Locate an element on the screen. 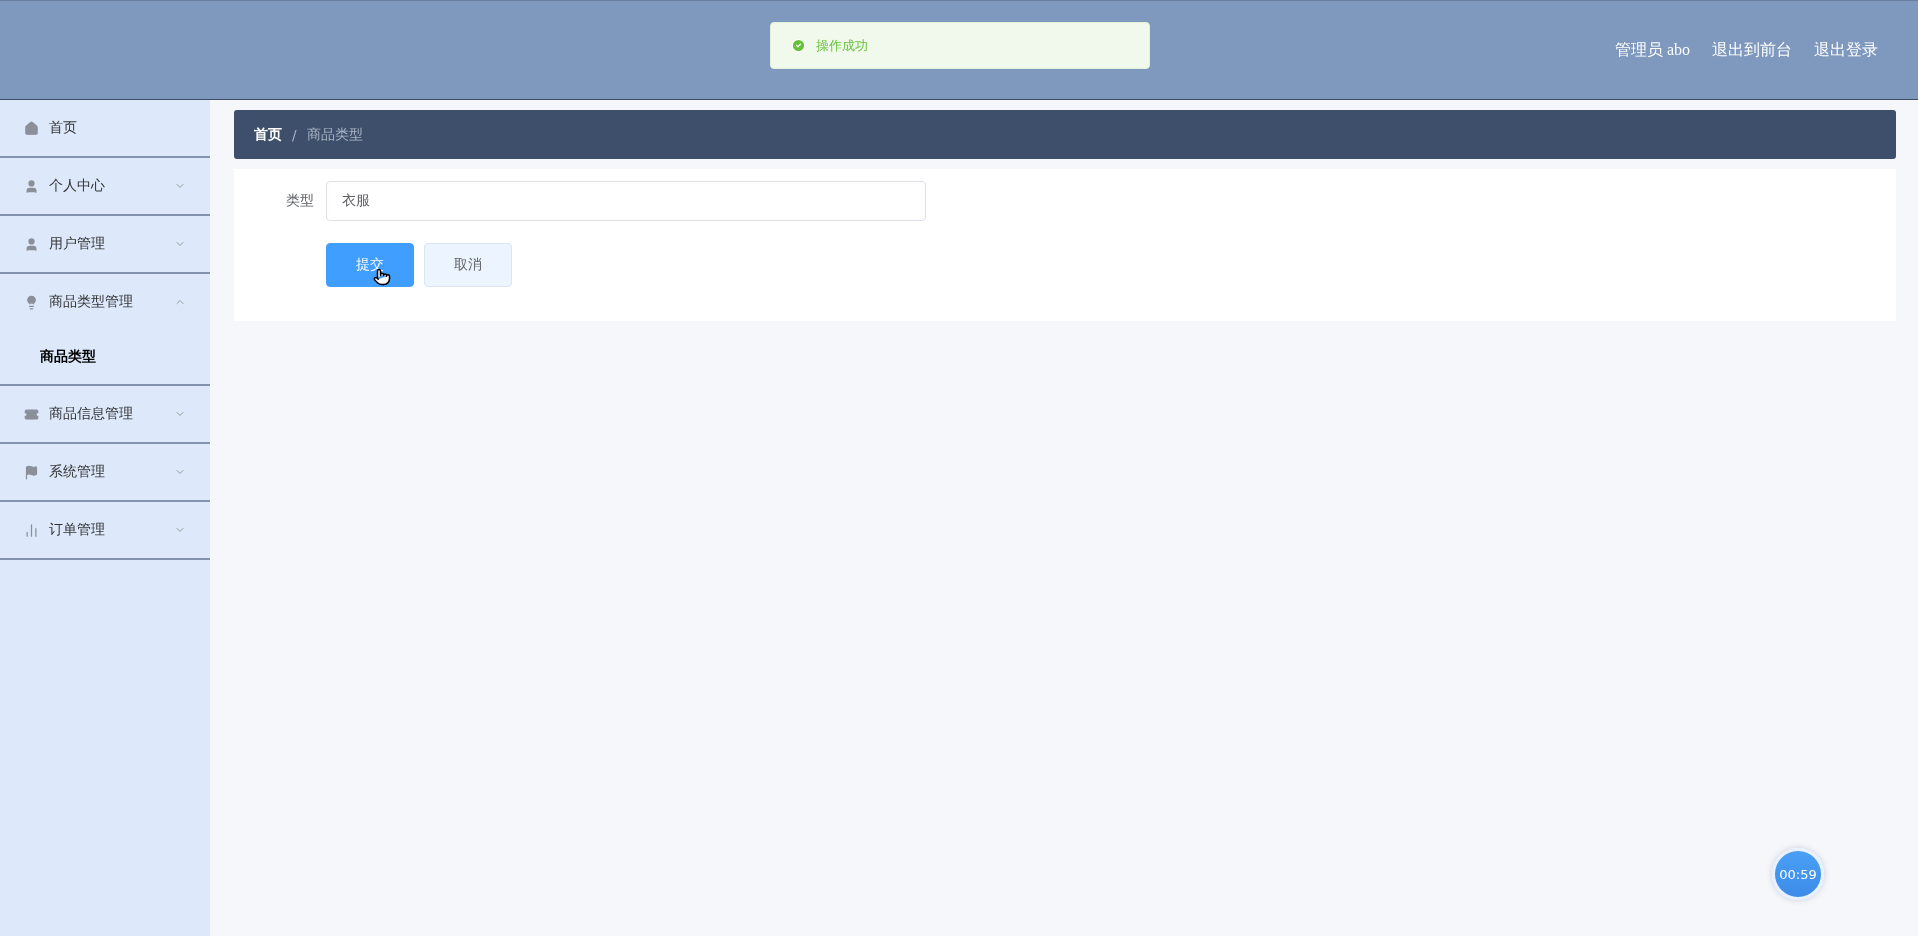 This screenshot has width=1918, height=936. menu-item: 商品类型管理 is located at coordinates (105, 302).